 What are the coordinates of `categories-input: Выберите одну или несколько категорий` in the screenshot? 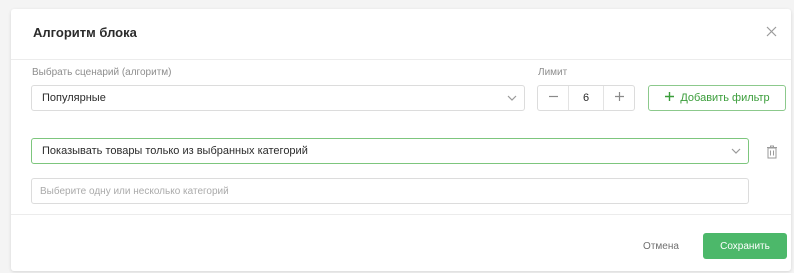 It's located at (390, 191).